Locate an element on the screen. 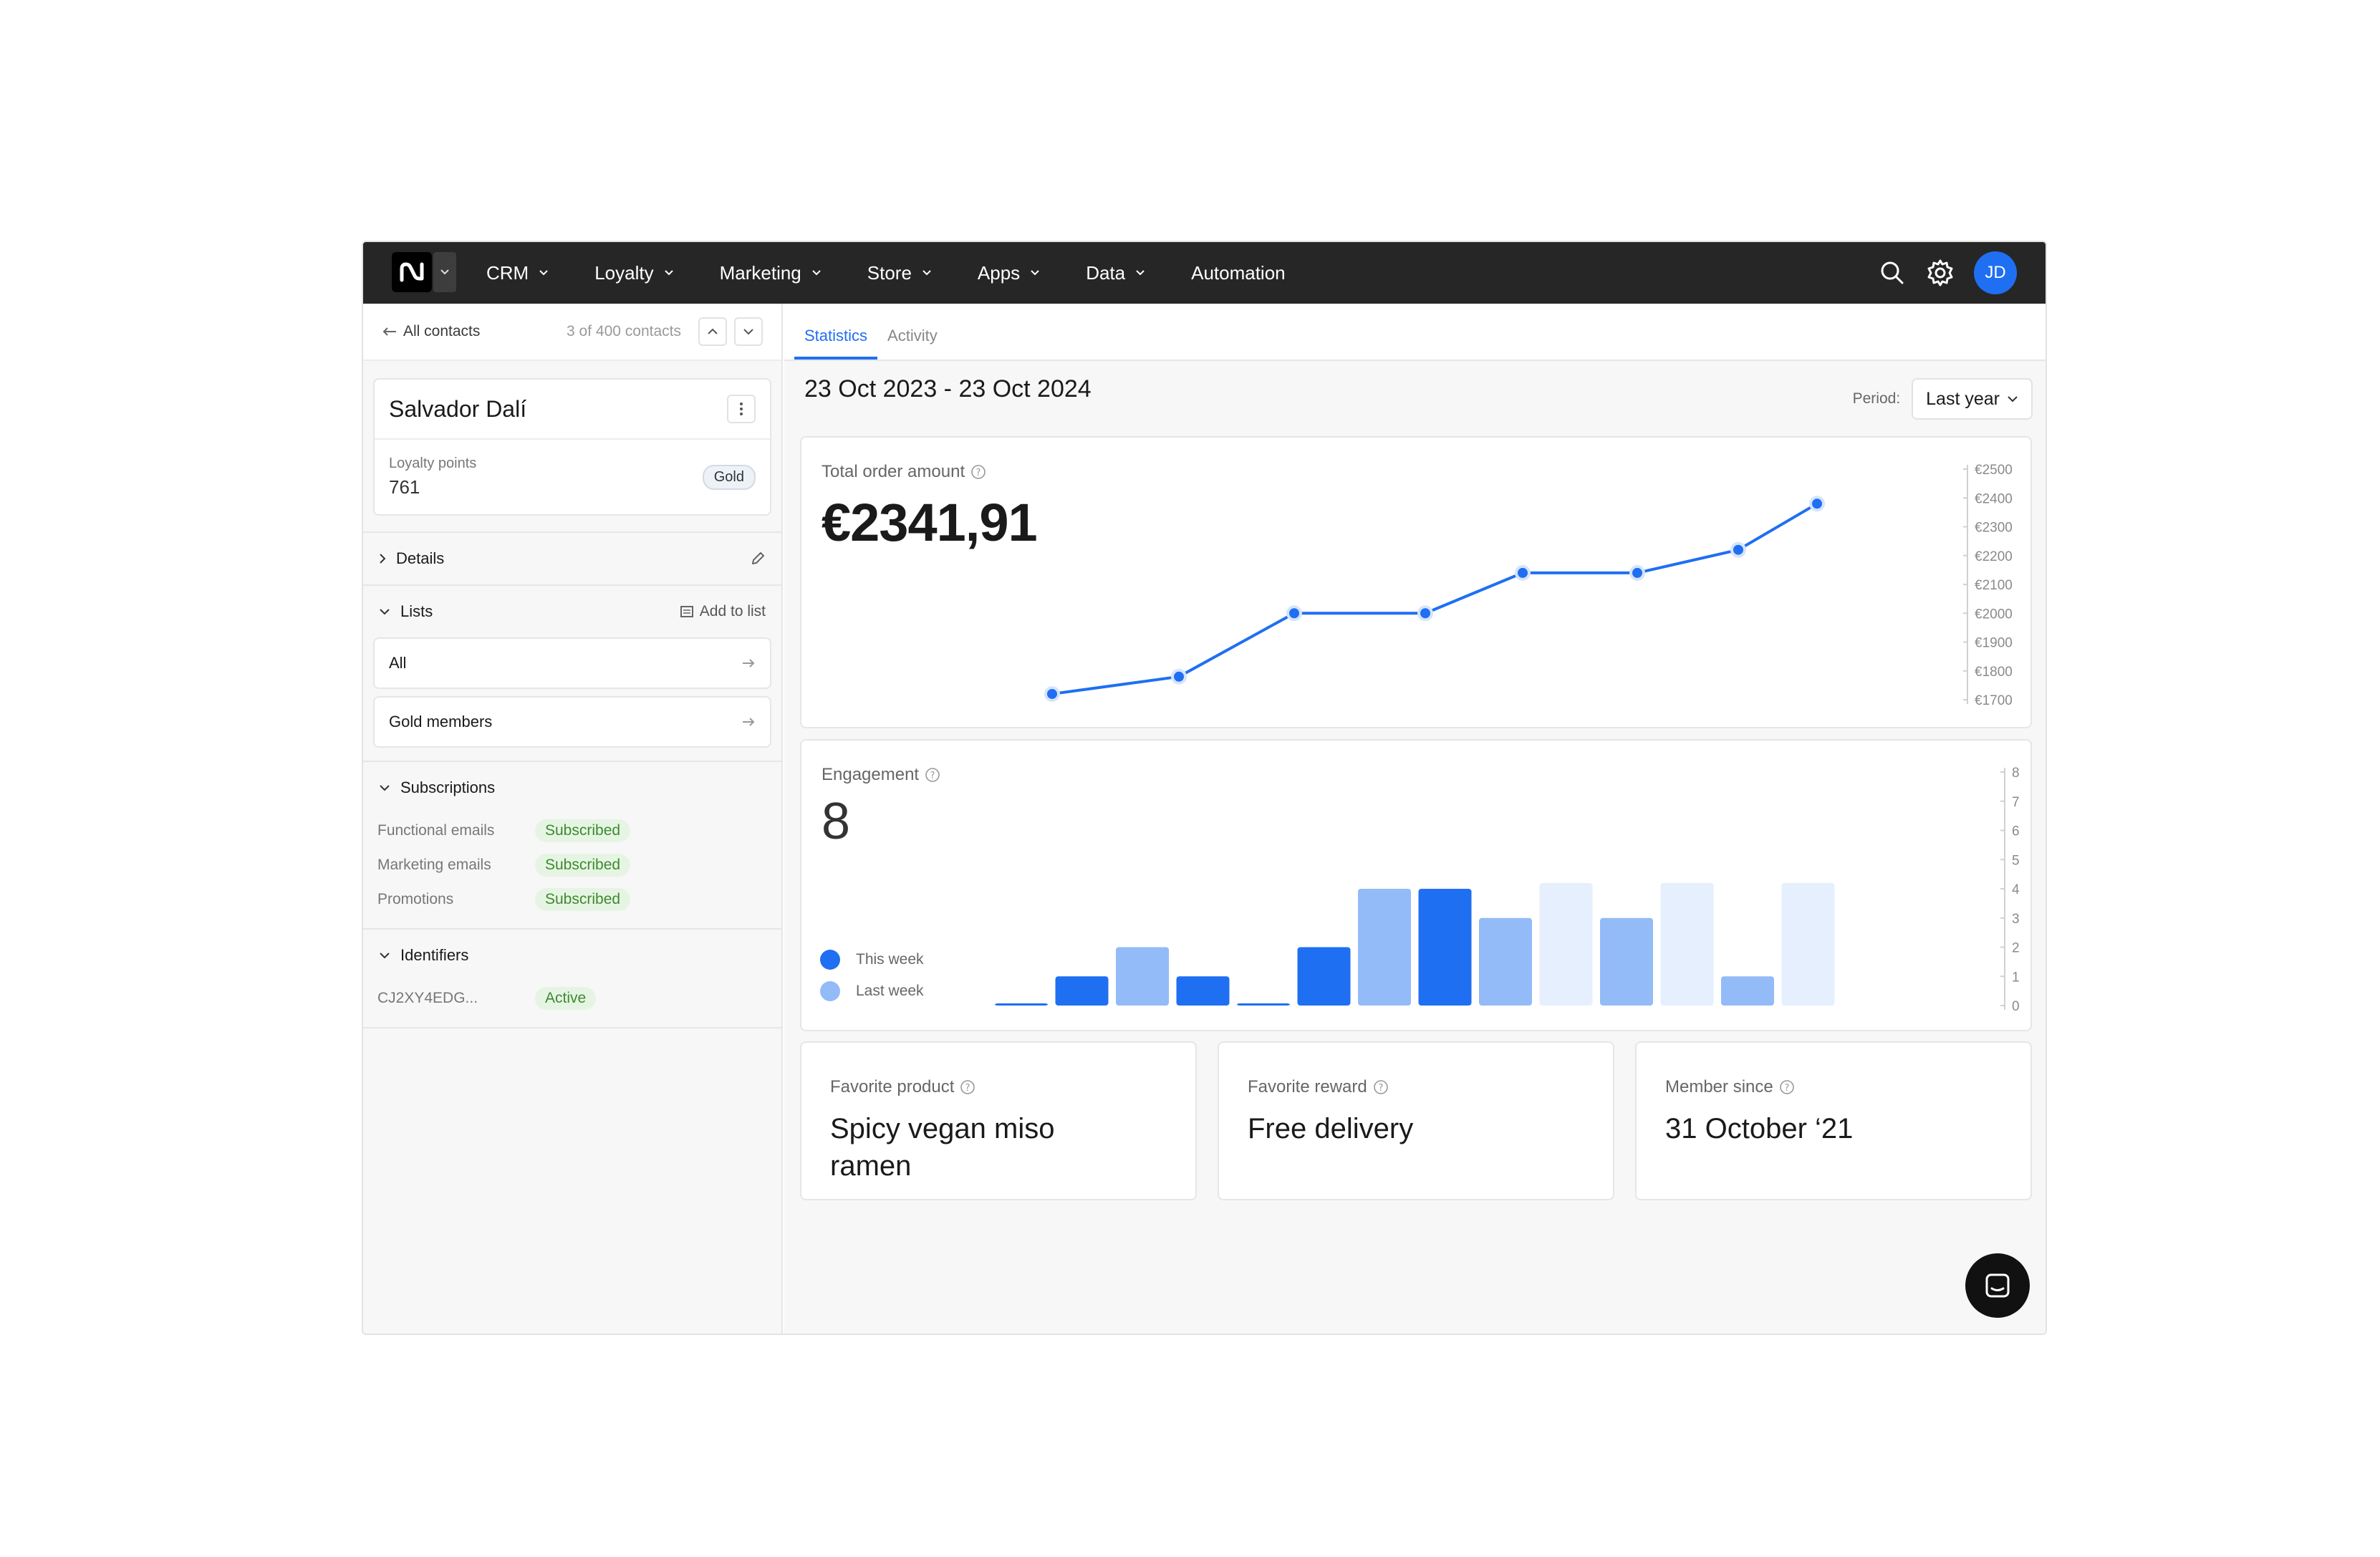  nav-store: Store is located at coordinates (899, 273).